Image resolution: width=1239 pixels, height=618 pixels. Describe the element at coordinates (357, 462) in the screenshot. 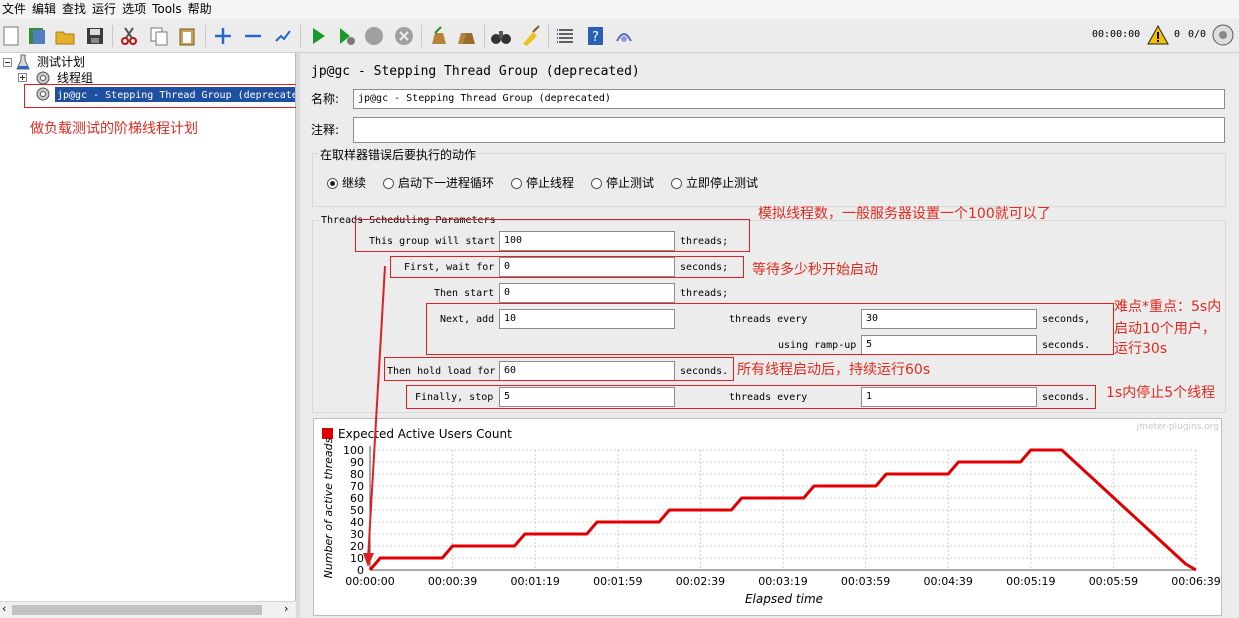

I see `y-tick-label: 90` at that location.